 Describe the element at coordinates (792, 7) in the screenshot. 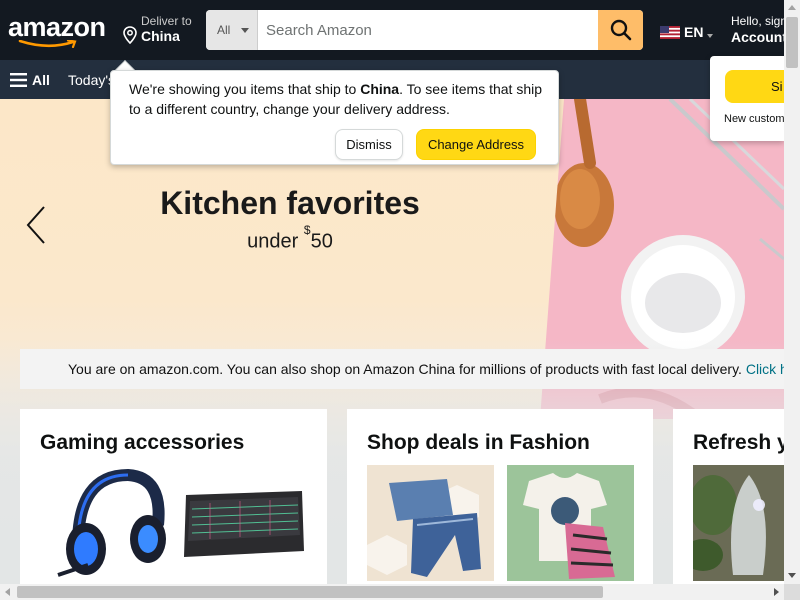

I see `scroll-up-arrow-icon` at that location.